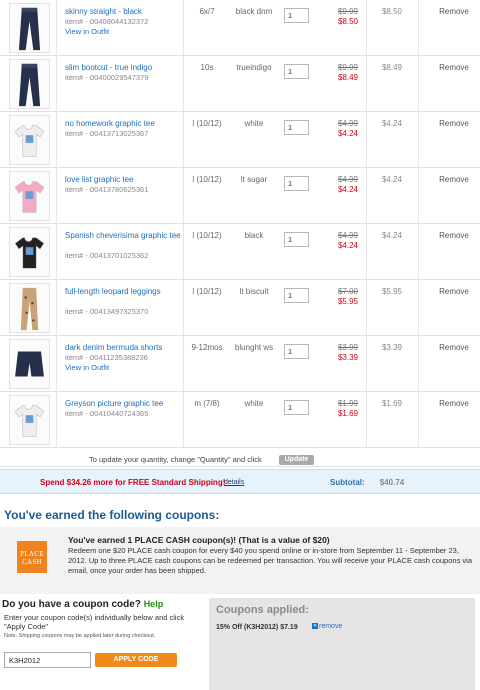 The image size is (480, 690). I want to click on item-number: item# - 00410440724365, so click(107, 413).